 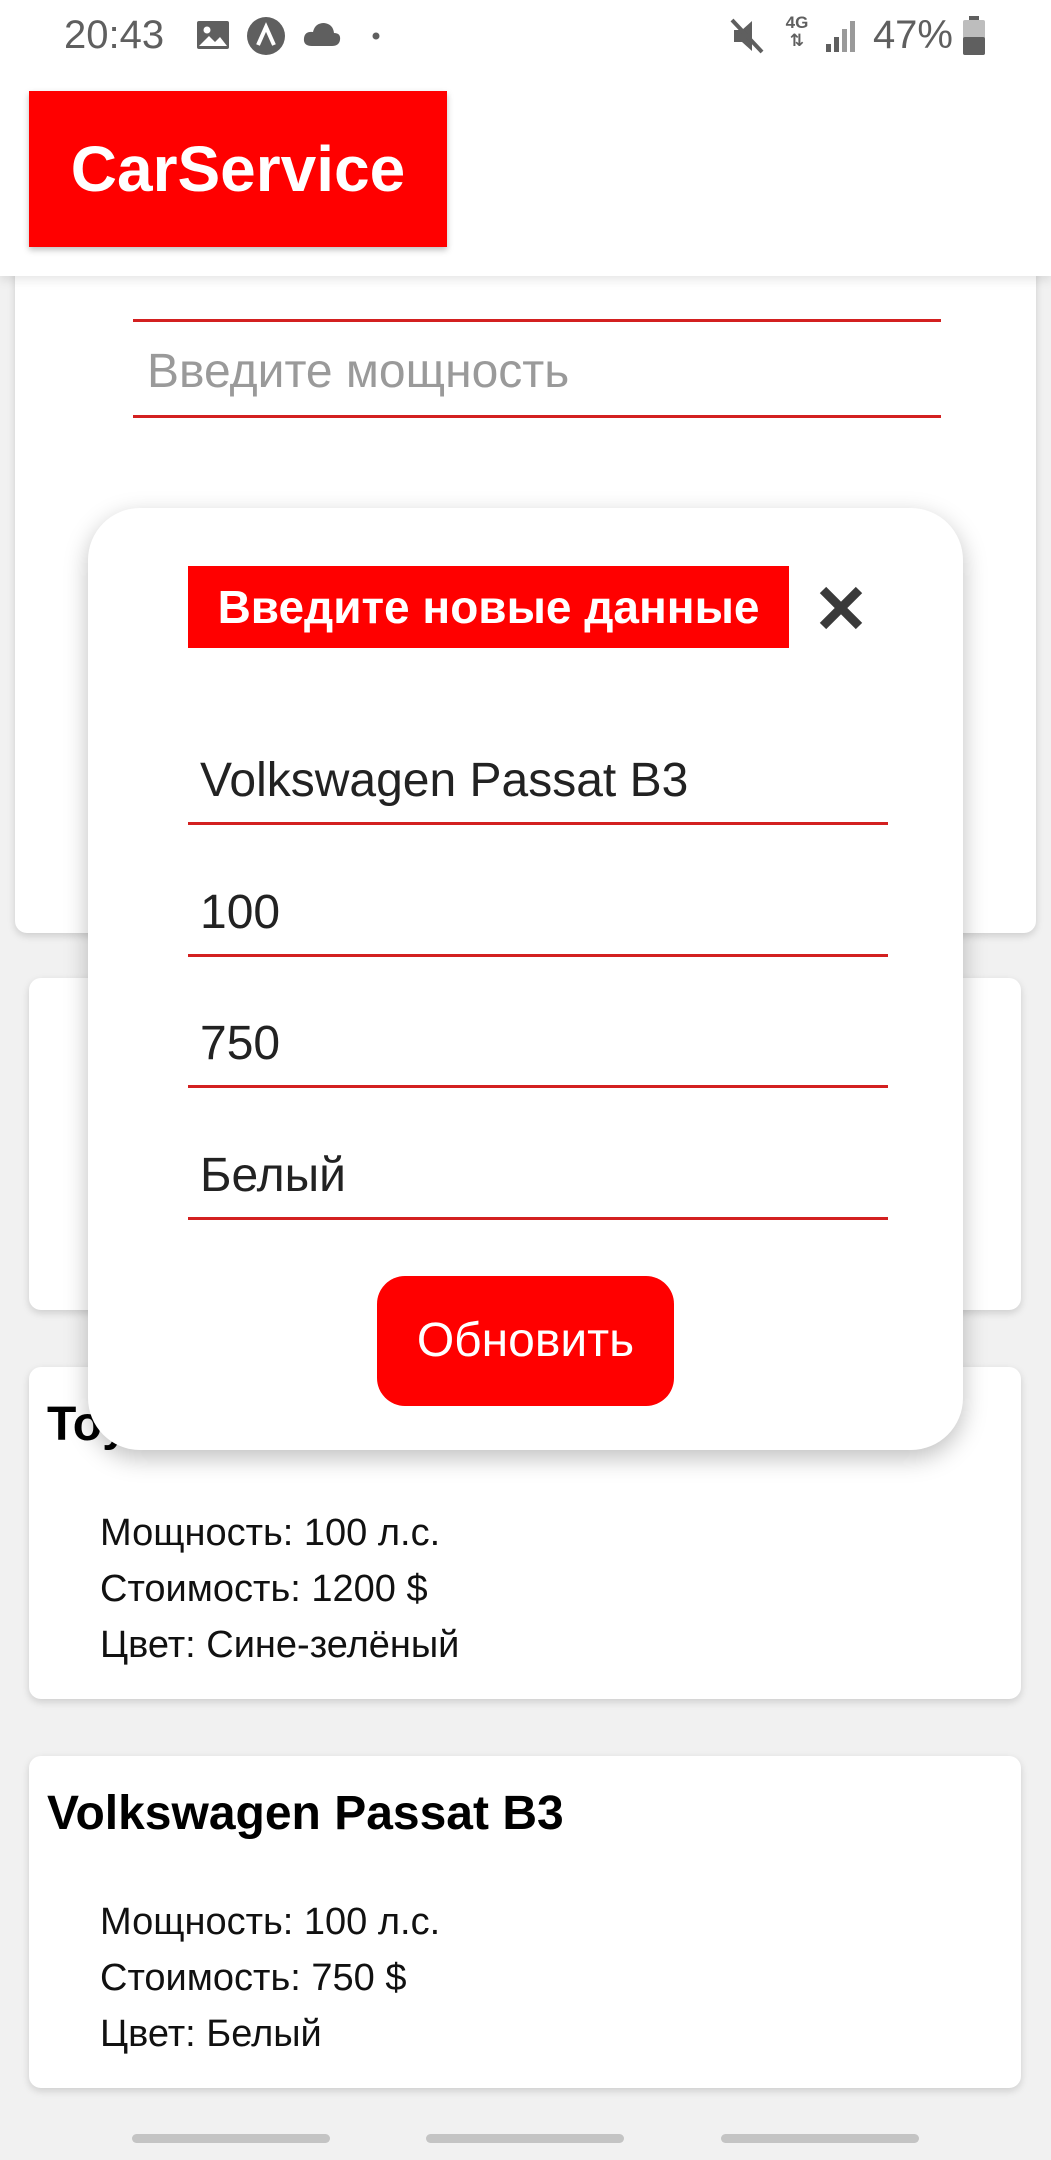 I want to click on app-logo: CarService, so click(x=238, y=169).